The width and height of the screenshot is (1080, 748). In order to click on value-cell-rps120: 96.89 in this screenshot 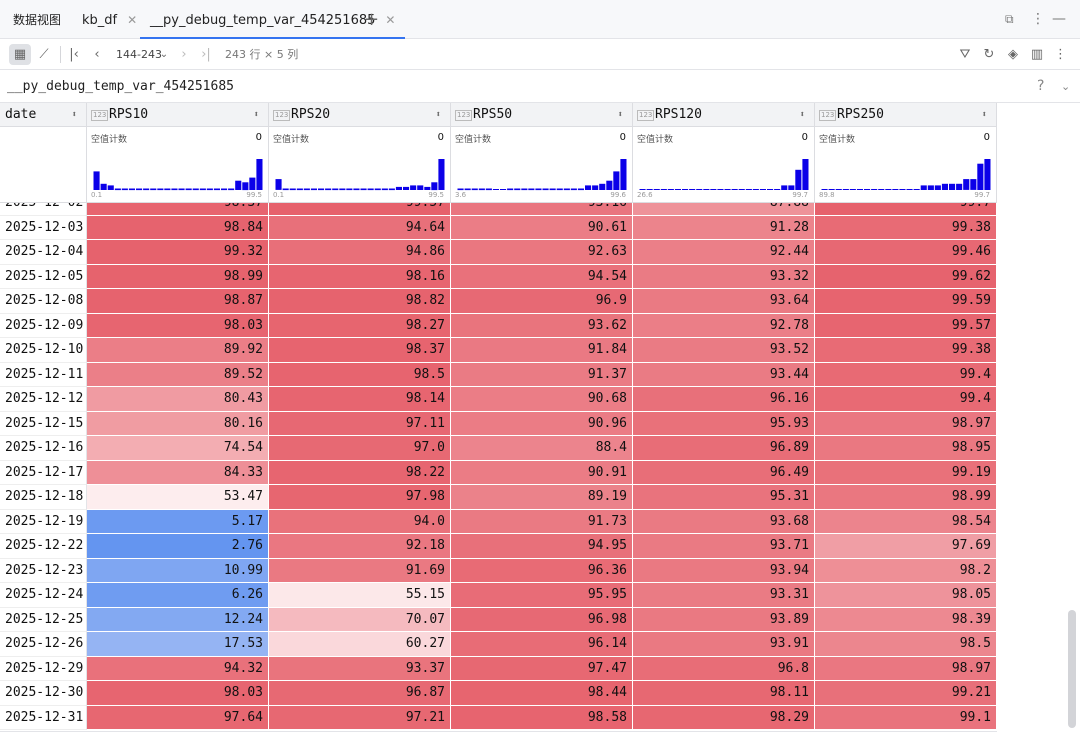, I will do `click(724, 448)`.